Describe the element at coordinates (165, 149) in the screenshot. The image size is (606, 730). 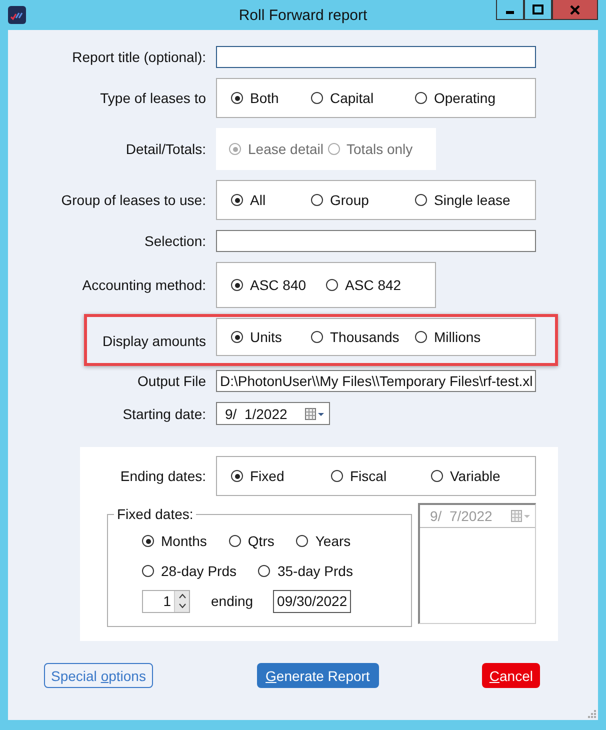
I see `field-label: Detail/Totals:` at that location.